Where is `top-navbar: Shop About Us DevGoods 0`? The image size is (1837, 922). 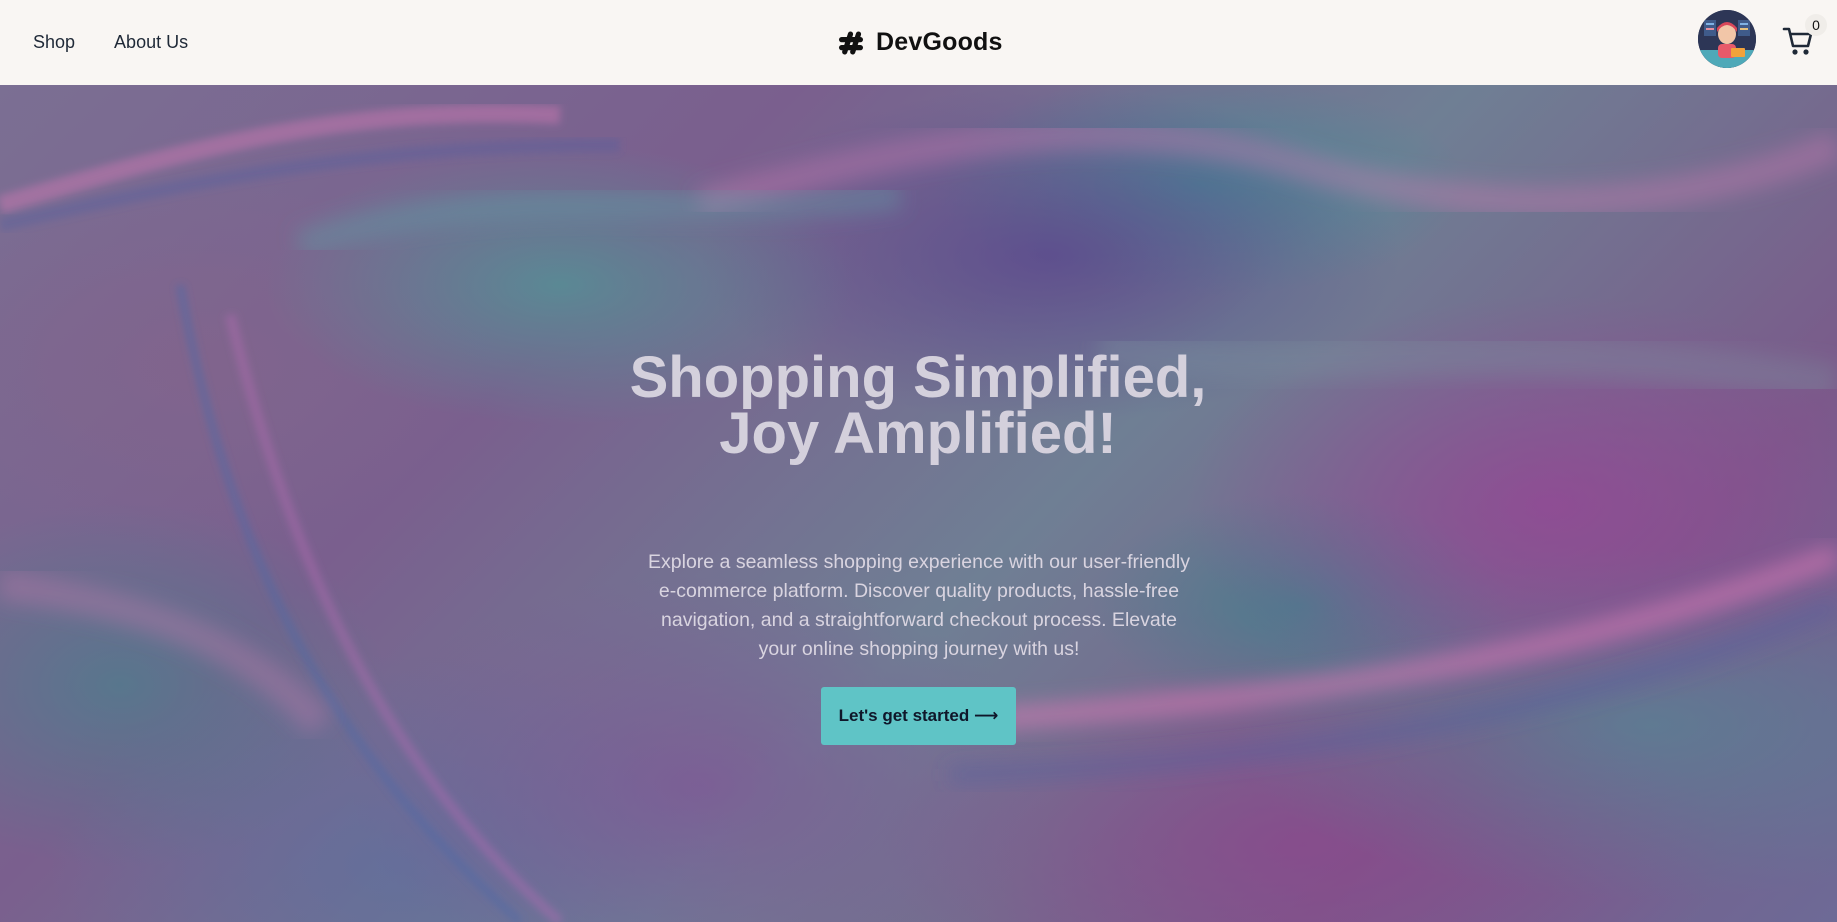
top-navbar: Shop About Us DevGoods 0 is located at coordinates (918, 42).